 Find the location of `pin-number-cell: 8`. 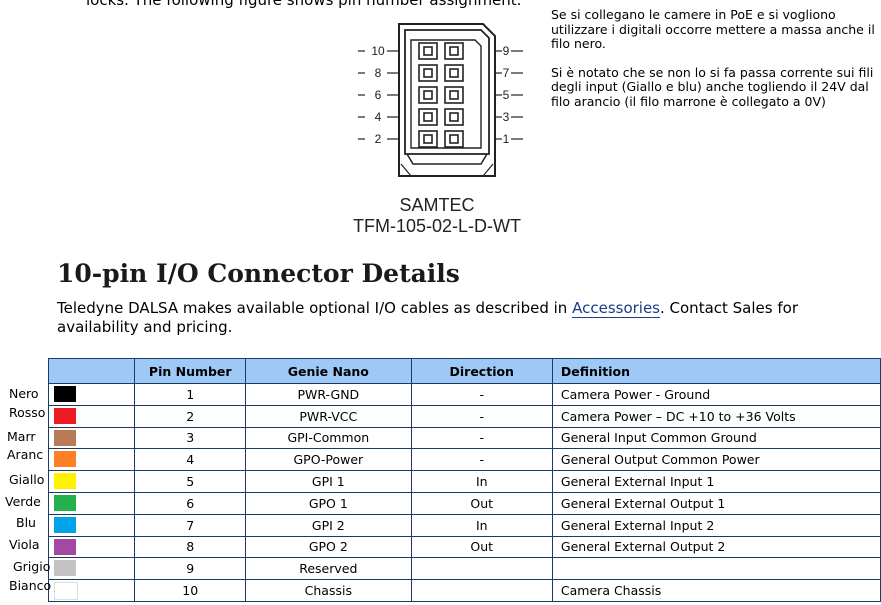

pin-number-cell: 8 is located at coordinates (190, 547).